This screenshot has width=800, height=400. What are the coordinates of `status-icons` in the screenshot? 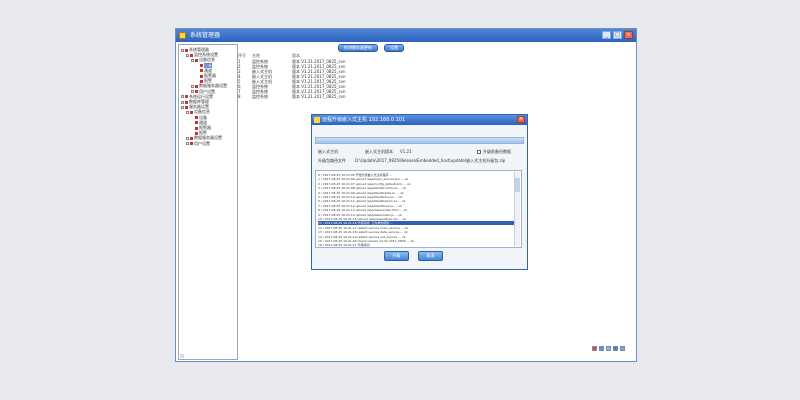 It's located at (608, 348).